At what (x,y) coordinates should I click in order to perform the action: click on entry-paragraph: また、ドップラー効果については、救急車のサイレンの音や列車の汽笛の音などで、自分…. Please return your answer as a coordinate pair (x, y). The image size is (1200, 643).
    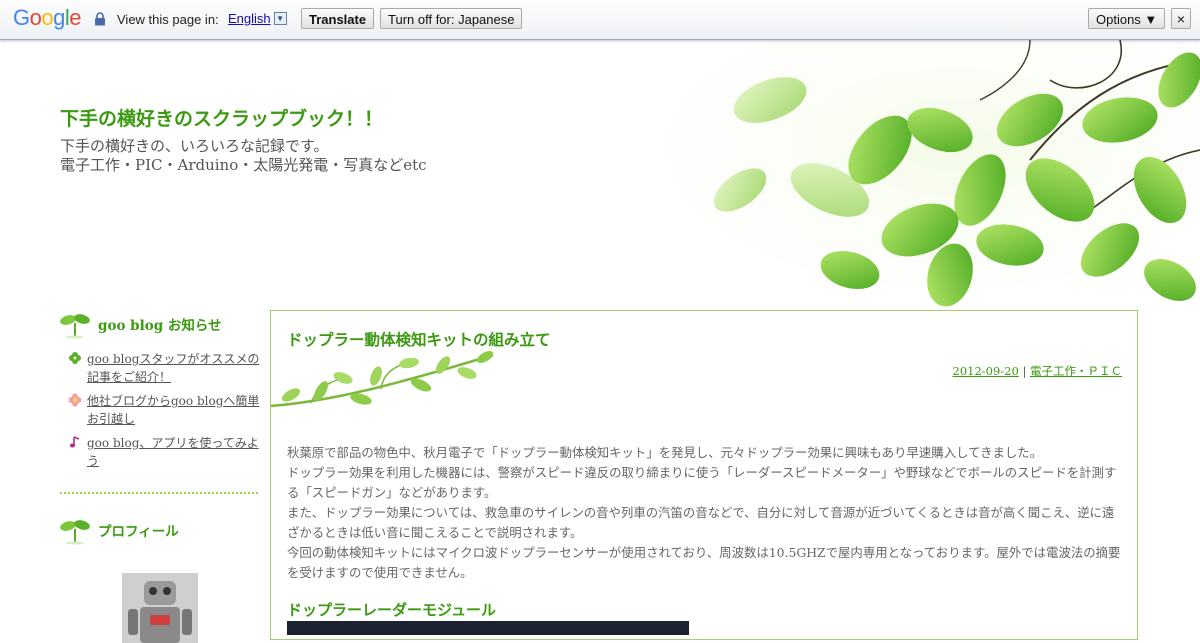
    Looking at the image, I should click on (701, 522).